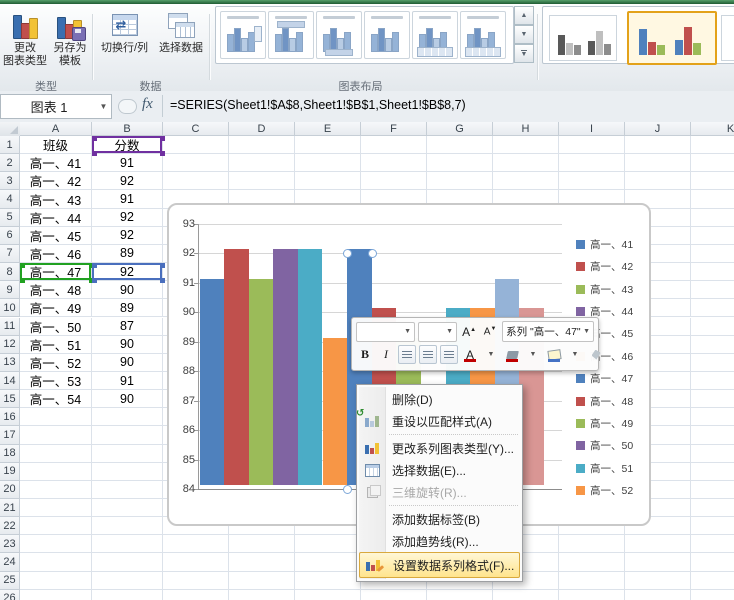 Image resolution: width=734 pixels, height=600 pixels. I want to click on cell-B2: 91, so click(127, 163).